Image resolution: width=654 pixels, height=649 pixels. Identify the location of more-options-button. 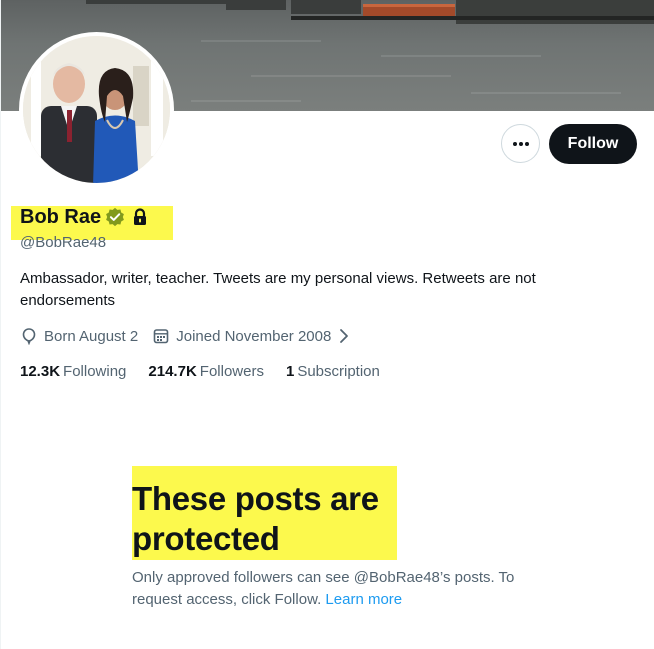
(520, 143).